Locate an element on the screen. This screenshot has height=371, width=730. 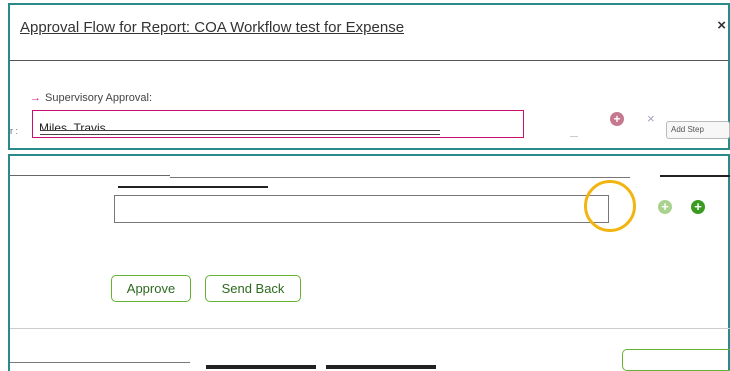
supervisory-approval-label: → Supervisory Approval: is located at coordinates (91, 98).